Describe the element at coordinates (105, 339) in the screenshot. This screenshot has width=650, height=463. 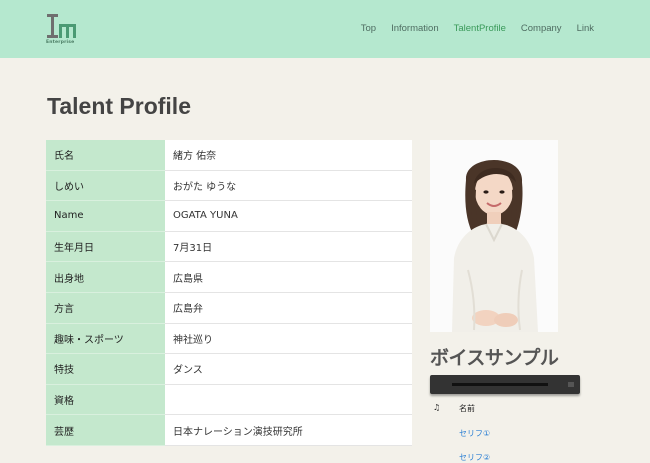
I see `row-label: 趣味・スポーツ` at that location.